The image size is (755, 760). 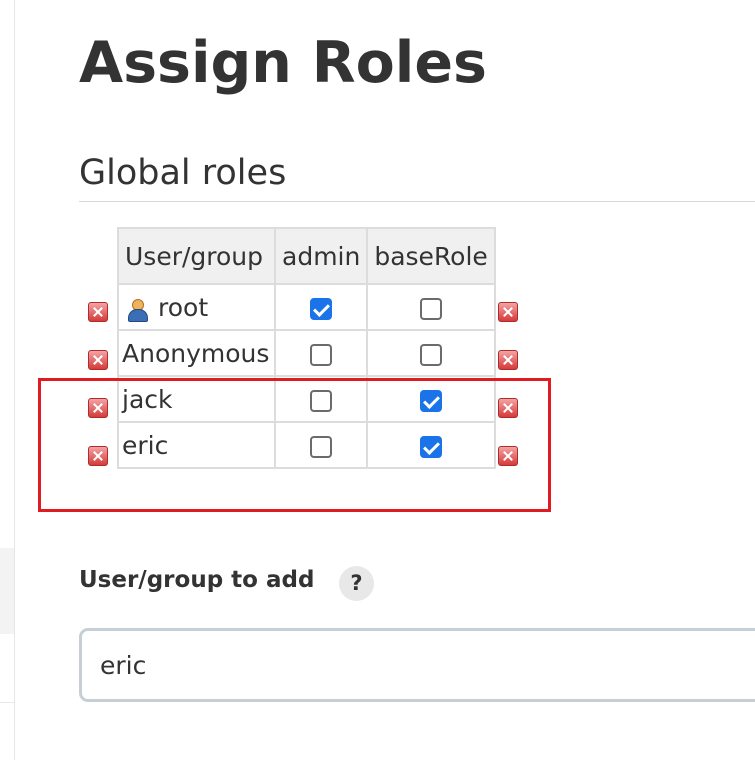 I want to click on user-cell-anonymous: Anonymous, so click(x=196, y=353).